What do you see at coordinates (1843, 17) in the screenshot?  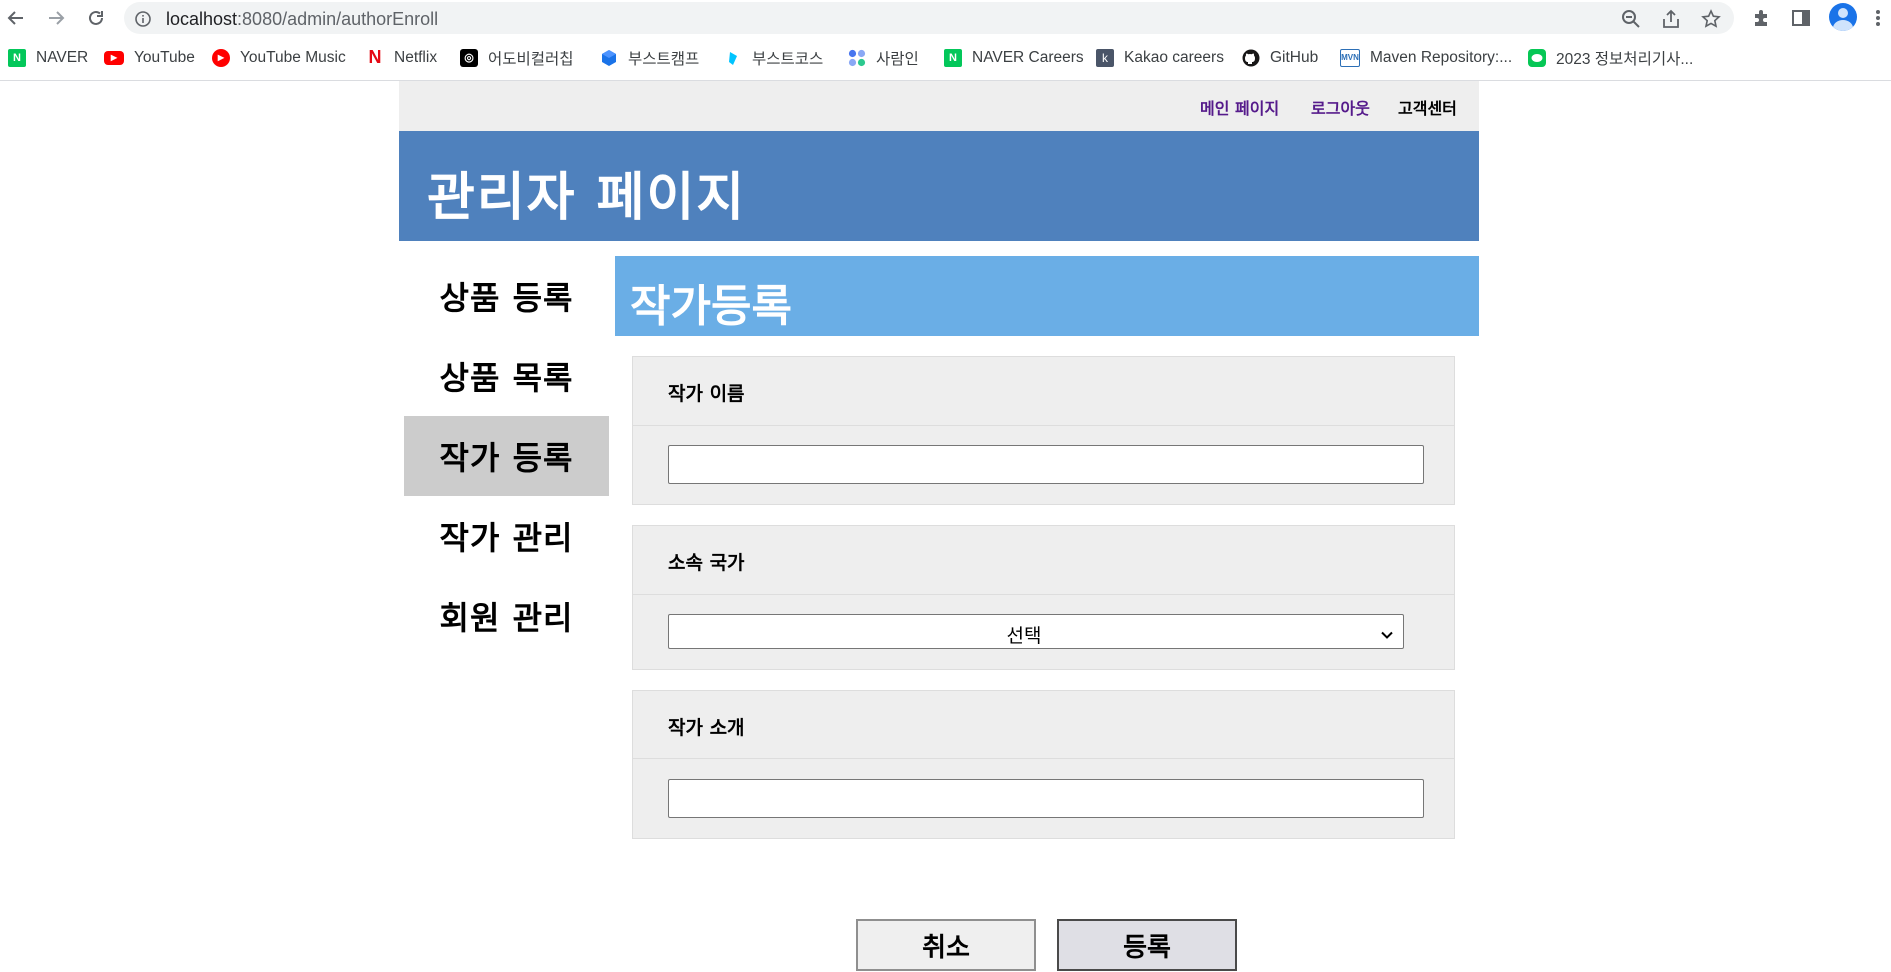 I see `profile-avatar-icon` at bounding box center [1843, 17].